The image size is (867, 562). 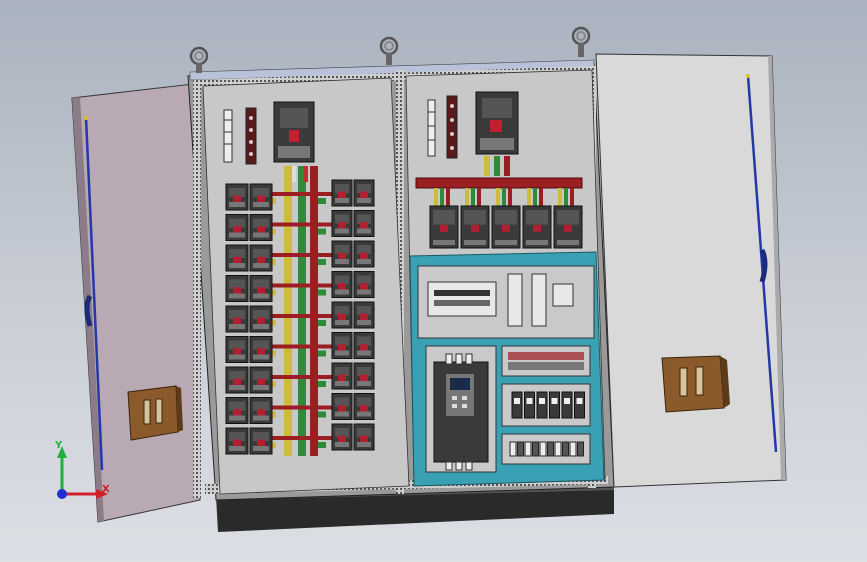 What do you see at coordinates (499, 183) in the screenshot?
I see `right-horizontal-busbar` at bounding box center [499, 183].